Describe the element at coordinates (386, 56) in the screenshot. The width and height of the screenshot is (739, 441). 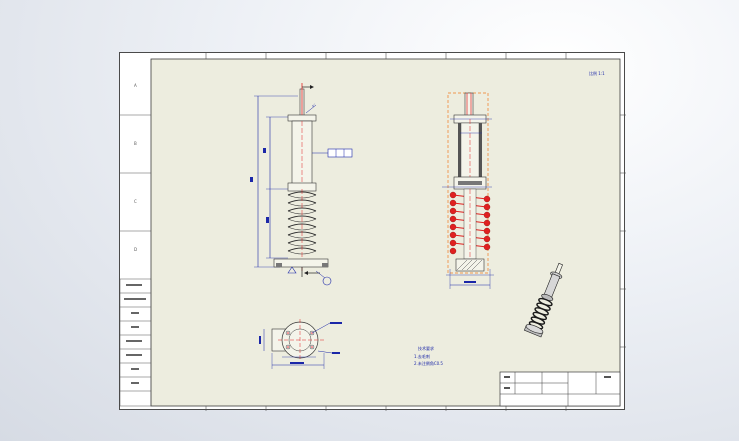
I see `top-zone-marks` at that location.